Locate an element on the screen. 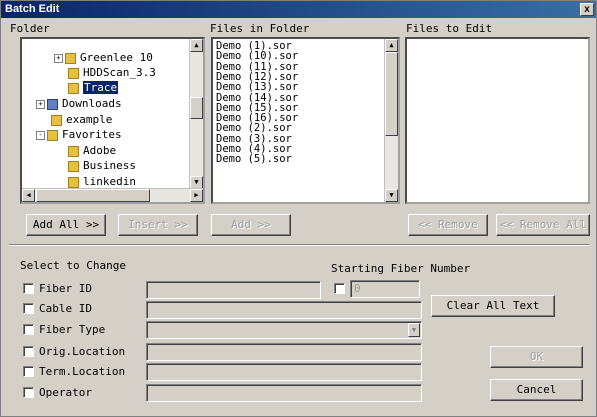  files-vscroll: ▲ ▼ is located at coordinates (391, 120).